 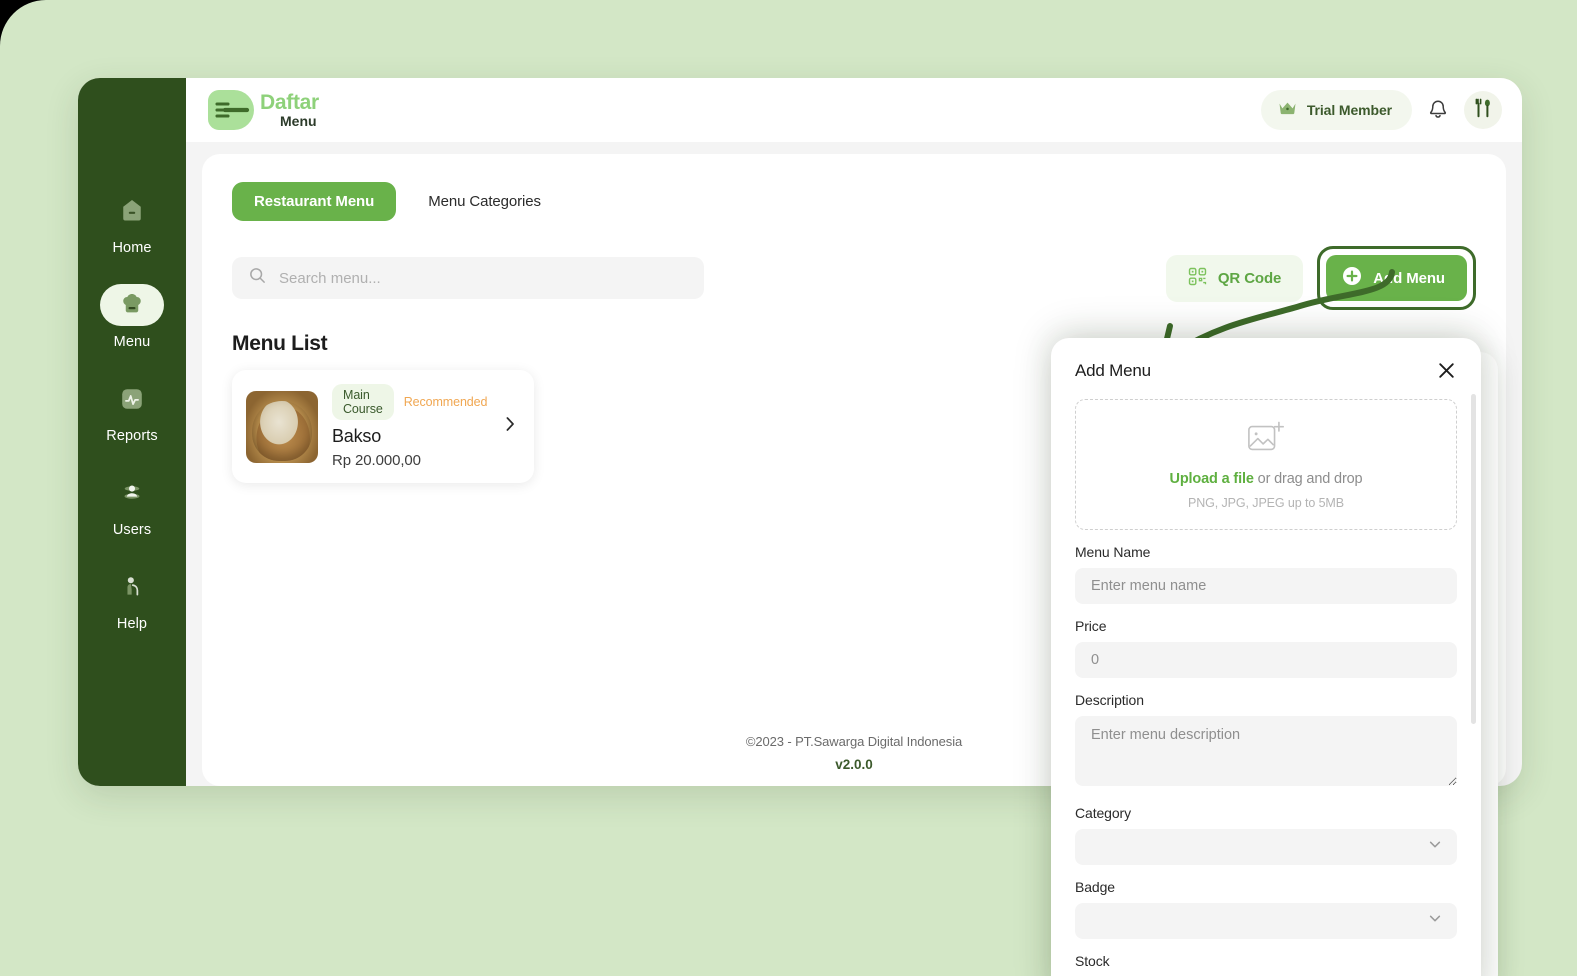 I want to click on logo-text: Daftar Menu, so click(x=289, y=110).